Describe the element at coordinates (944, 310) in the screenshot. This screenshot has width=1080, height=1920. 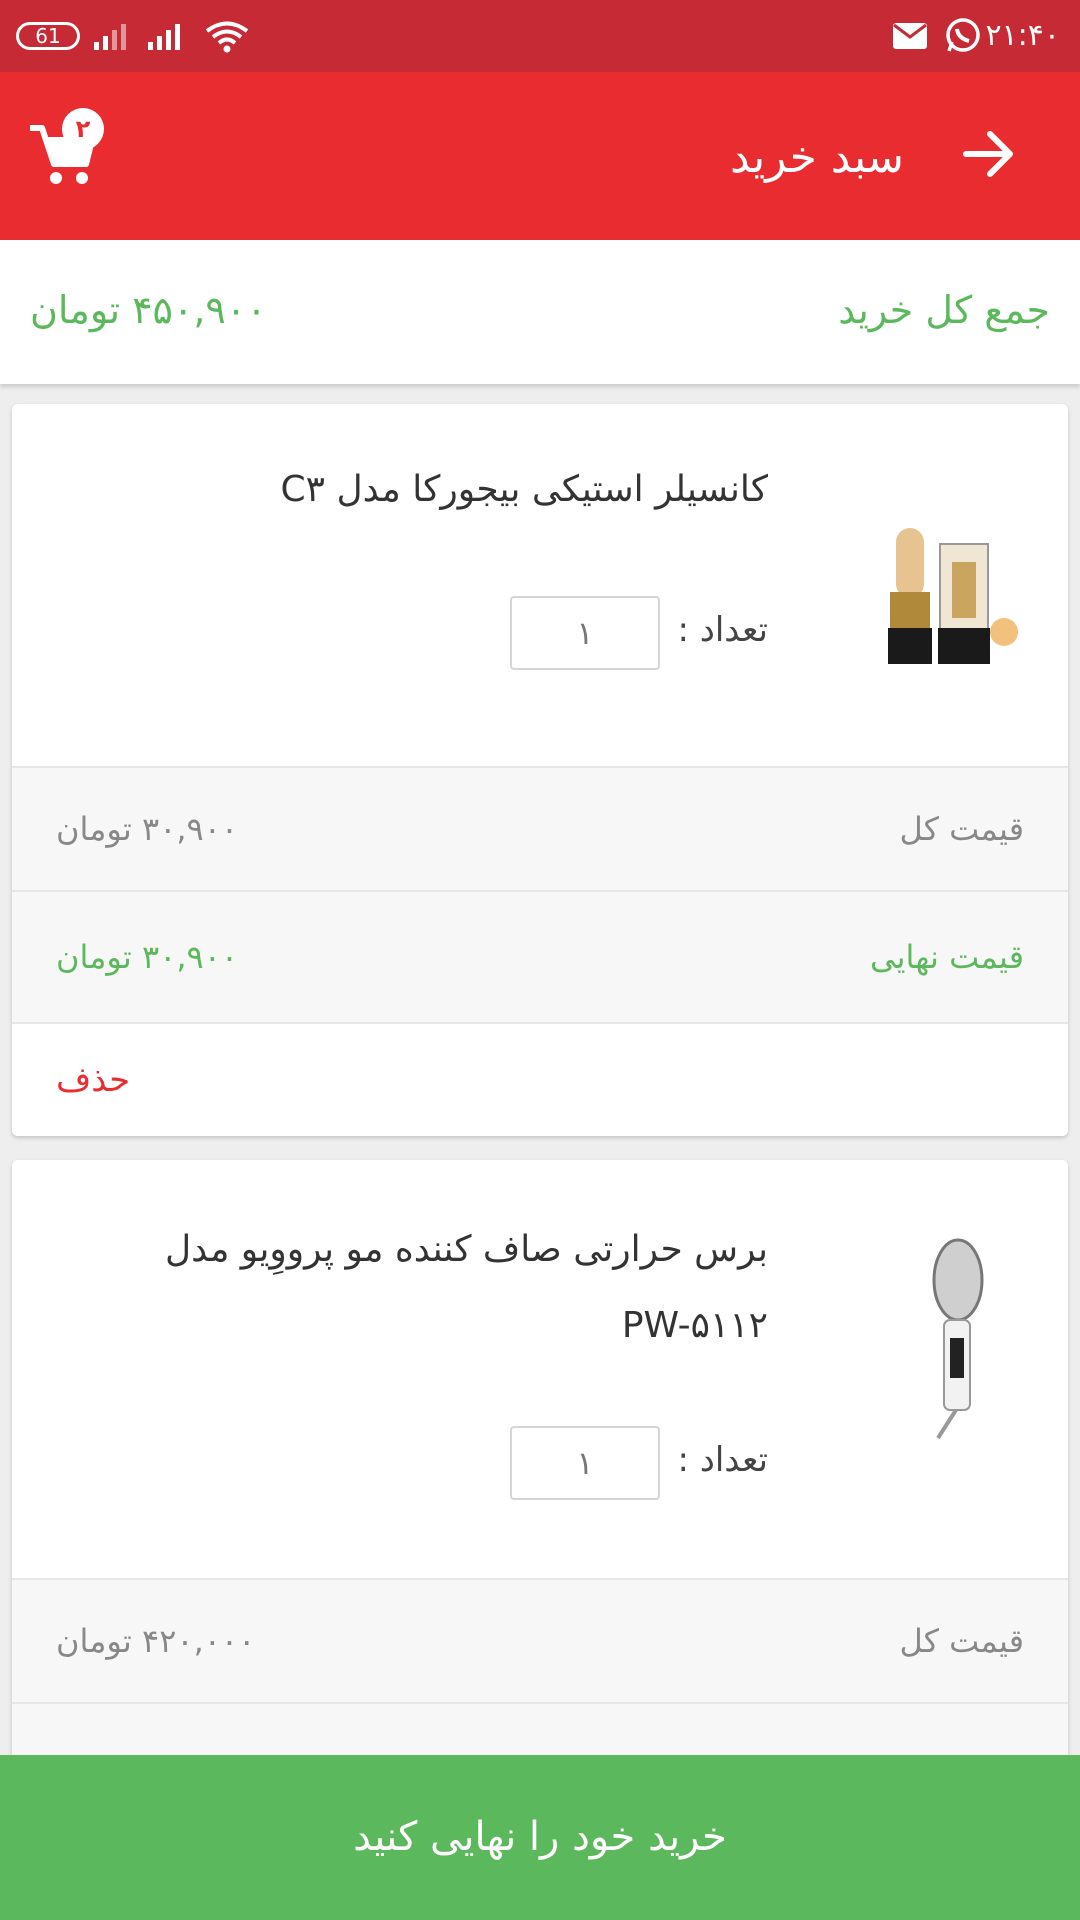
I see `summary-label: جمع کل خرید` at that location.